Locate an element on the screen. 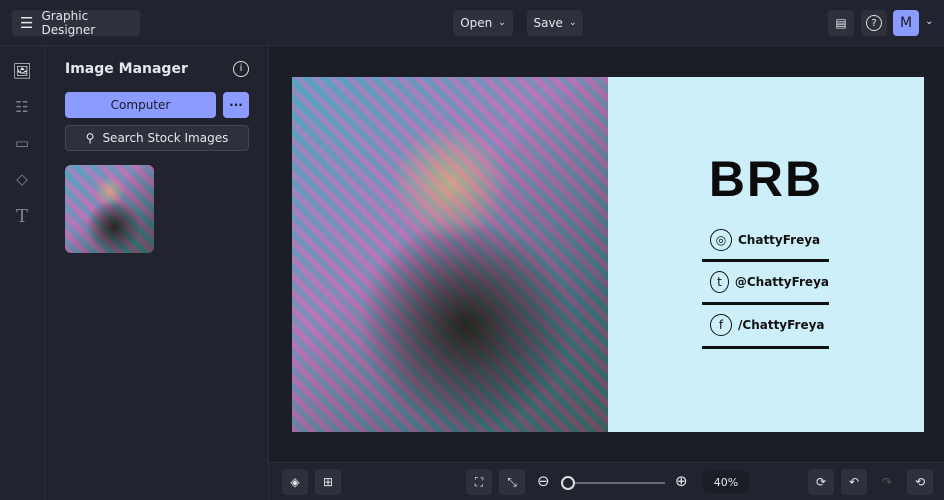 Image resolution: width=944 pixels, height=500 pixels. handle: /ChattyFreya is located at coordinates (781, 325).